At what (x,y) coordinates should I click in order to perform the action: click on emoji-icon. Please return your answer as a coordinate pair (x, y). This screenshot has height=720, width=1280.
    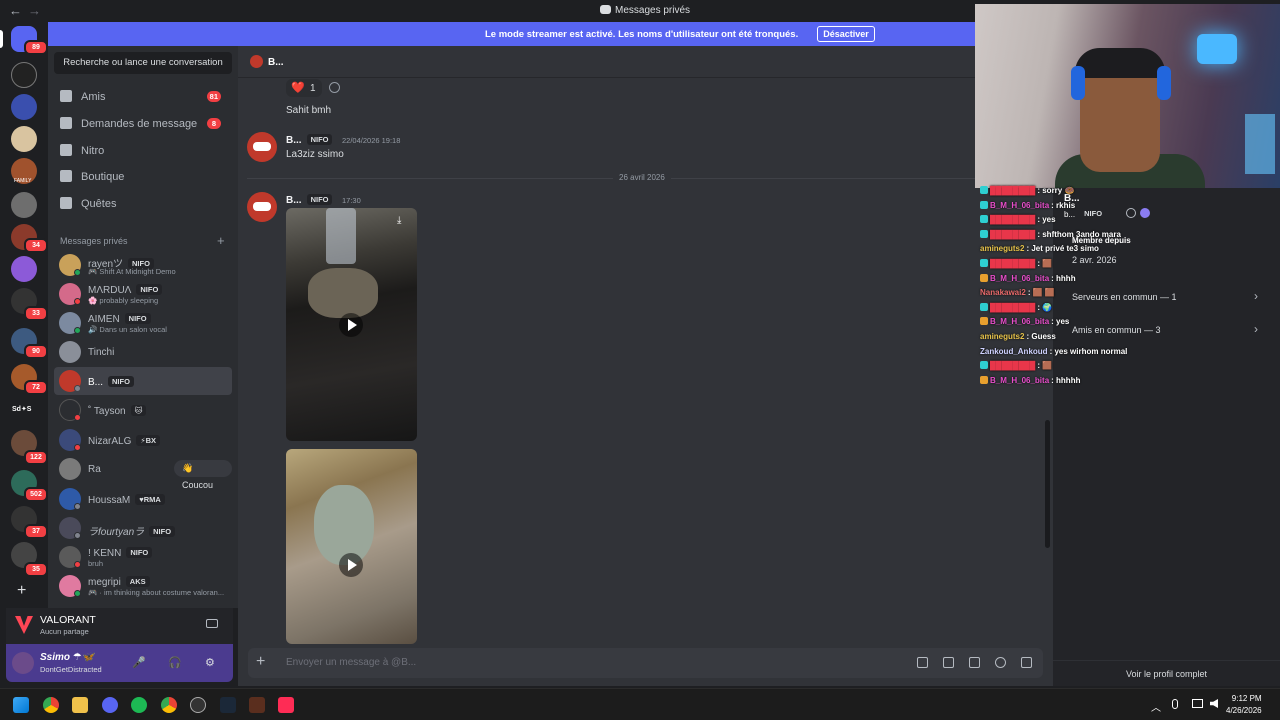
    Looking at the image, I should click on (1000, 662).